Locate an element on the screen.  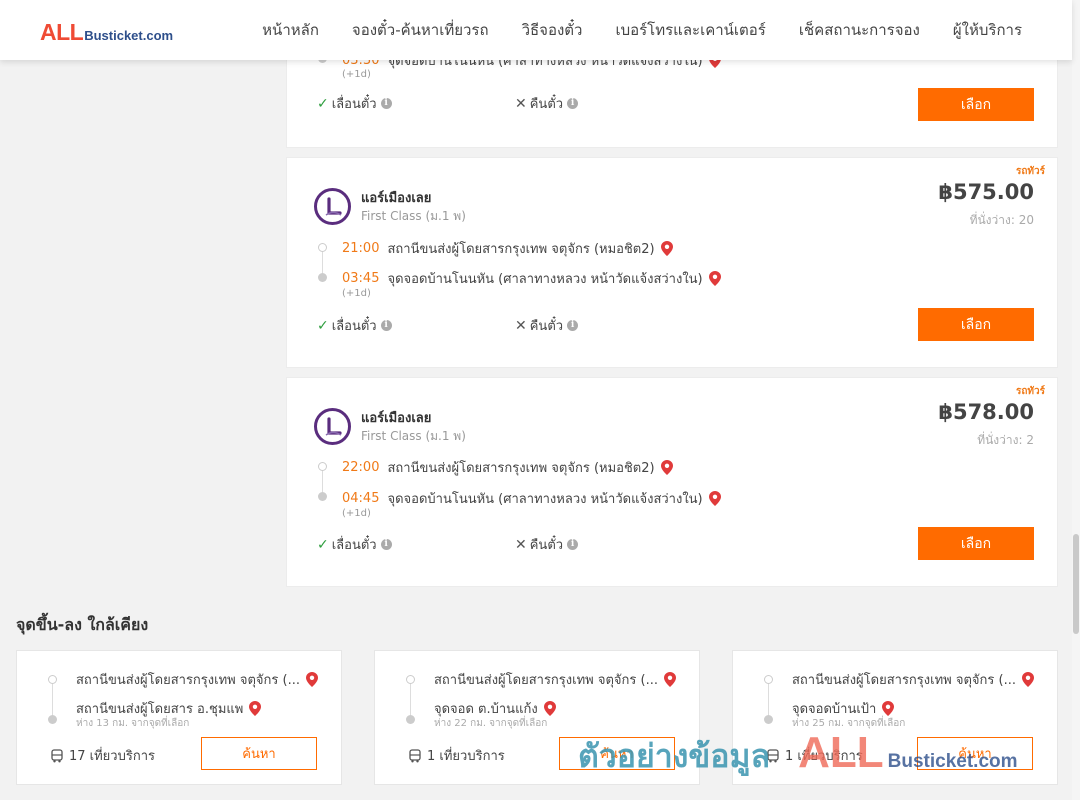
arrival-time: 03:45 is located at coordinates (361, 278).